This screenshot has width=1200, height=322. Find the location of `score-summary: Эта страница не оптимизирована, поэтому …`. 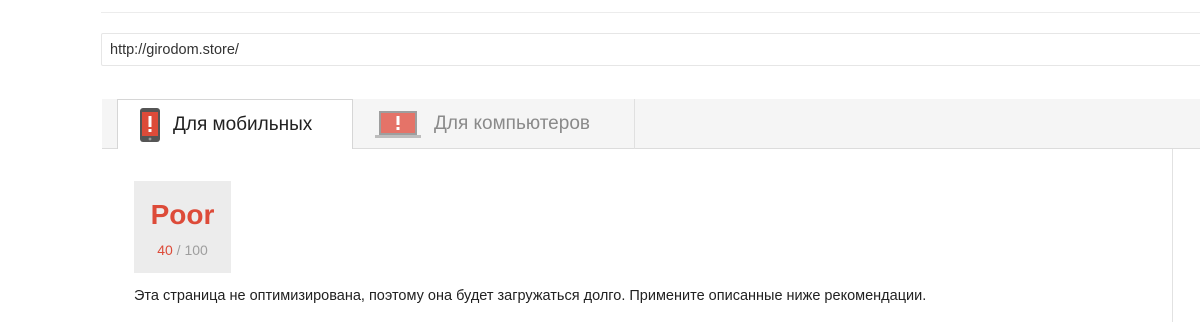

score-summary: Эта страница не оптимизирована, поэтому … is located at coordinates (530, 296).